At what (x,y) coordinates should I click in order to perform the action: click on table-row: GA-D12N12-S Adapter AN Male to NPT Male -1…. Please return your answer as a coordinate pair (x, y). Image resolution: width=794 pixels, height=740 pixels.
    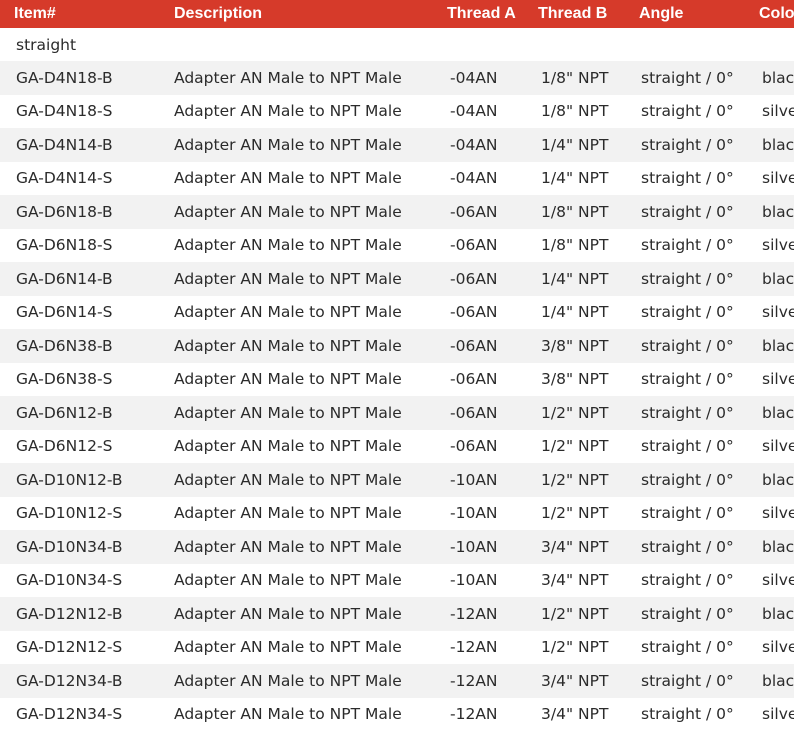
    Looking at the image, I should click on (397, 648).